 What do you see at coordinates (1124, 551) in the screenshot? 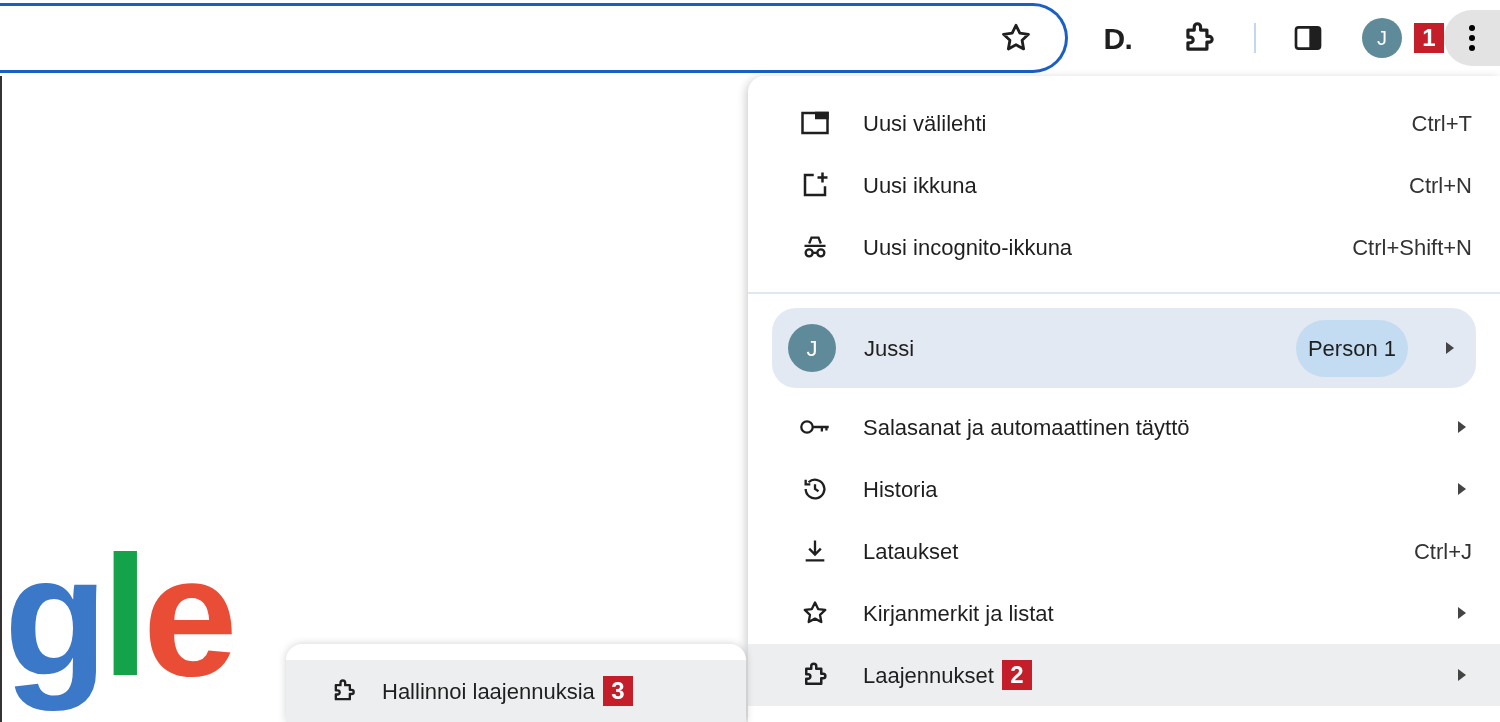
I see `menu-item: Lataukset Ctrl+J` at bounding box center [1124, 551].